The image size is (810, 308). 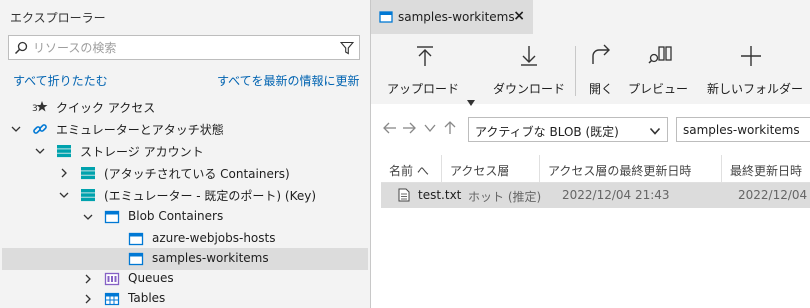 What do you see at coordinates (197, 174) in the screenshot?
I see `tree-item-label: (アタッチされている Containers)` at bounding box center [197, 174].